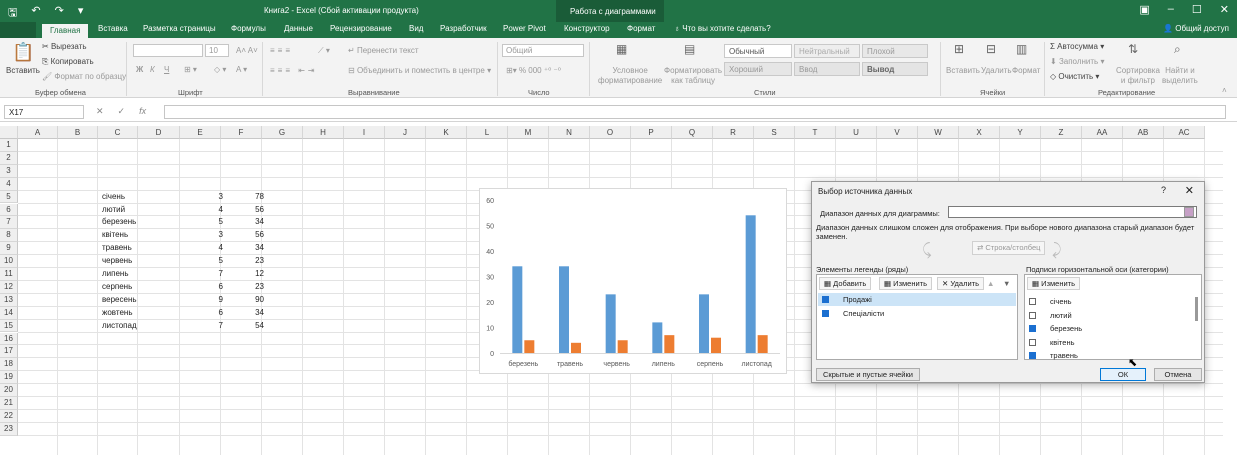 The image size is (1237, 455). I want to click on cell-month: травень, so click(117, 248).